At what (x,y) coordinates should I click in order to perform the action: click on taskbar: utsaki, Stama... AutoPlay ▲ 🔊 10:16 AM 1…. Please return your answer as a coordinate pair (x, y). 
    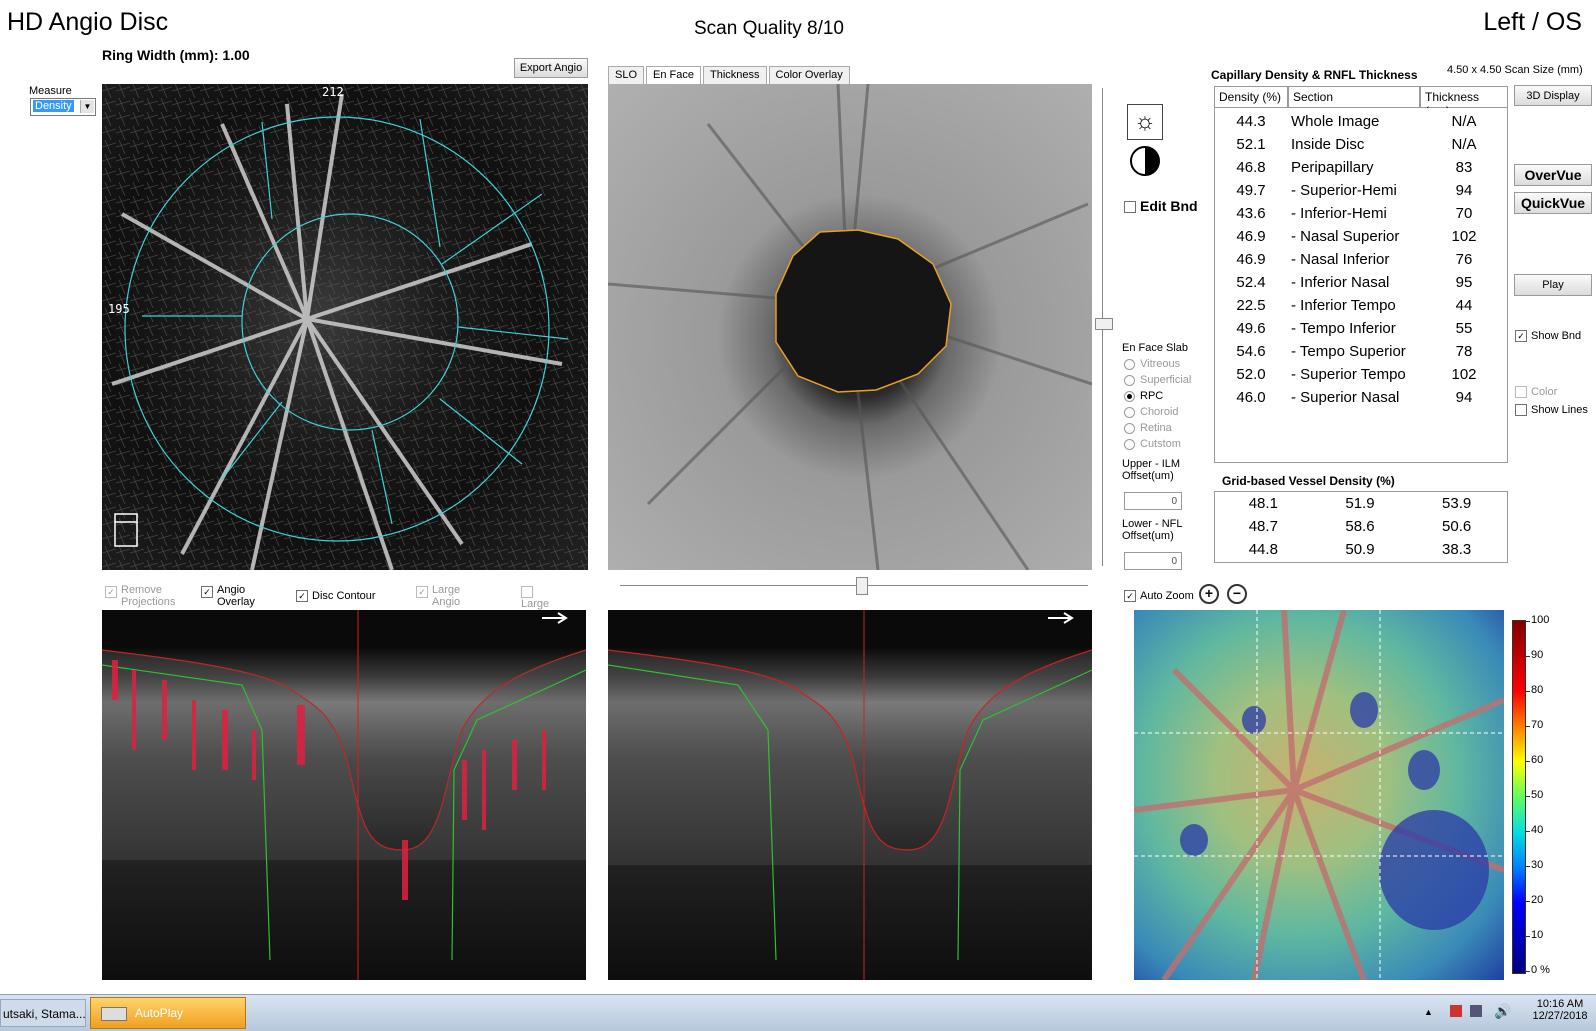
    Looking at the image, I should click on (798, 1012).